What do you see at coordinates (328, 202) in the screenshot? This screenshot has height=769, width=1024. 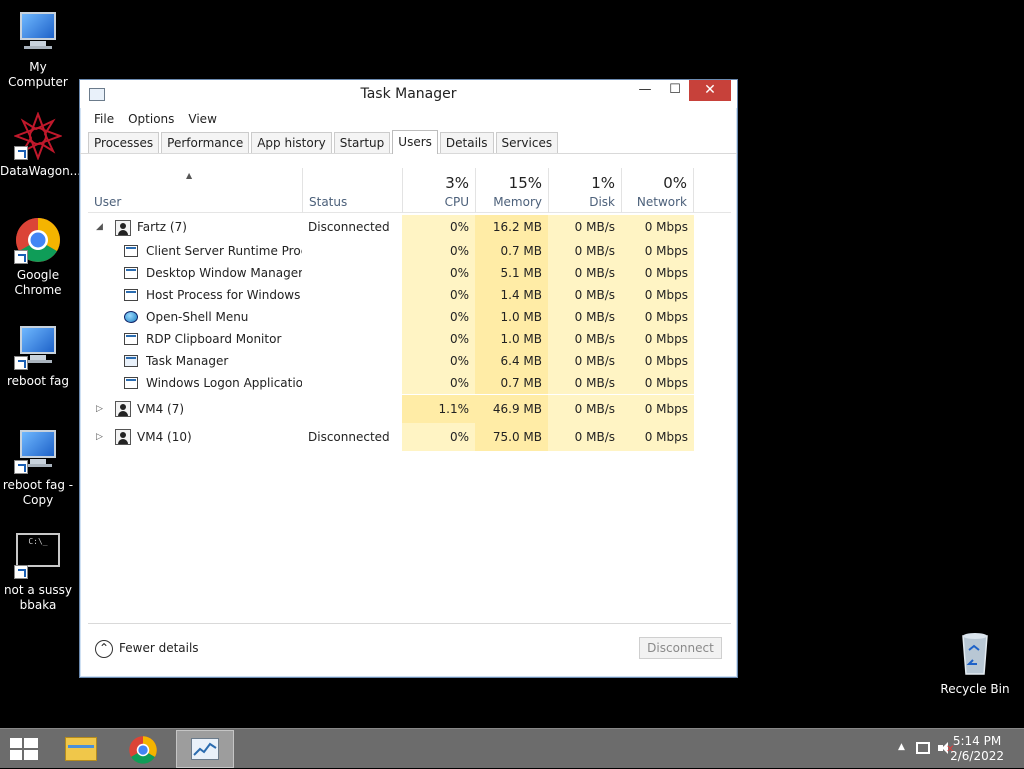 I see `column-status-label: Status` at bounding box center [328, 202].